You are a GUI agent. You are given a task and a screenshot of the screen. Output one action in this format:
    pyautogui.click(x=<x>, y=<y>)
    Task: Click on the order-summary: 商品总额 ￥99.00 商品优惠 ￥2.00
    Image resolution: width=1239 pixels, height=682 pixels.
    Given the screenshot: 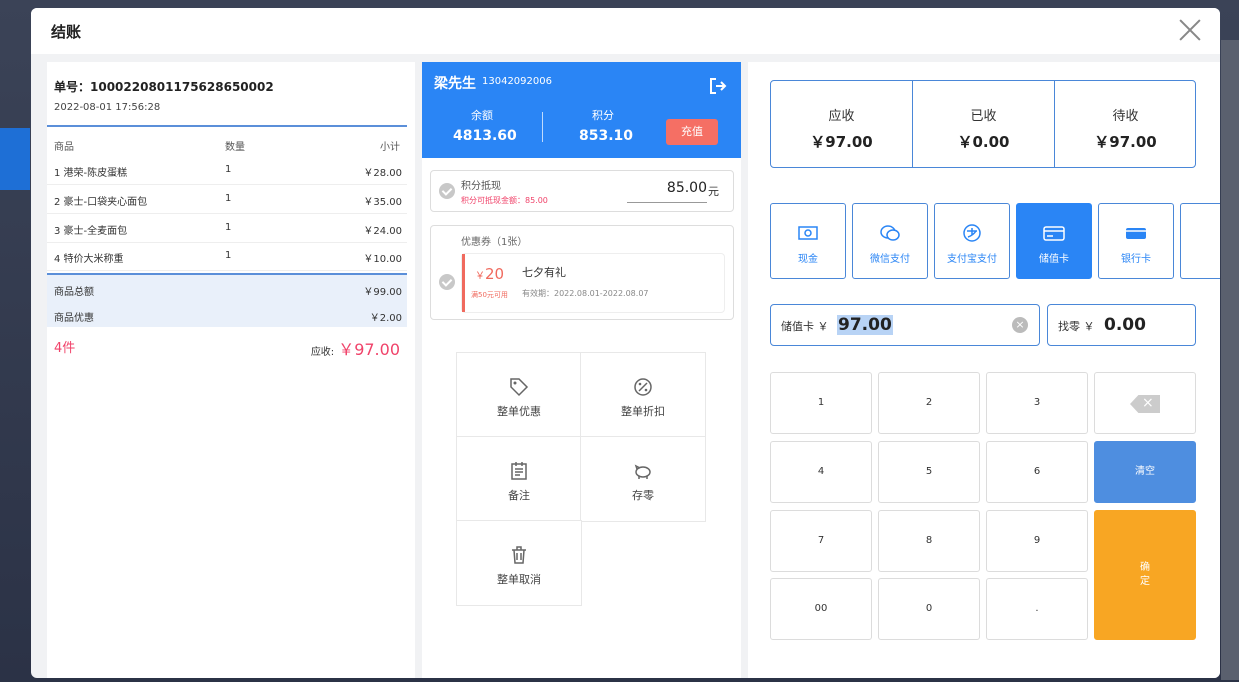 What is the action you would take?
    pyautogui.click(x=227, y=300)
    